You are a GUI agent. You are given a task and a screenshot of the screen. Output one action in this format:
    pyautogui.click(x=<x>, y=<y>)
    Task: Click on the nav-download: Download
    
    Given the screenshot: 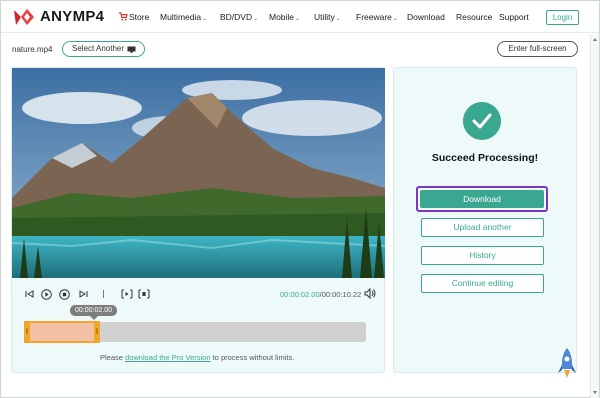 What is the action you would take?
    pyautogui.click(x=426, y=17)
    